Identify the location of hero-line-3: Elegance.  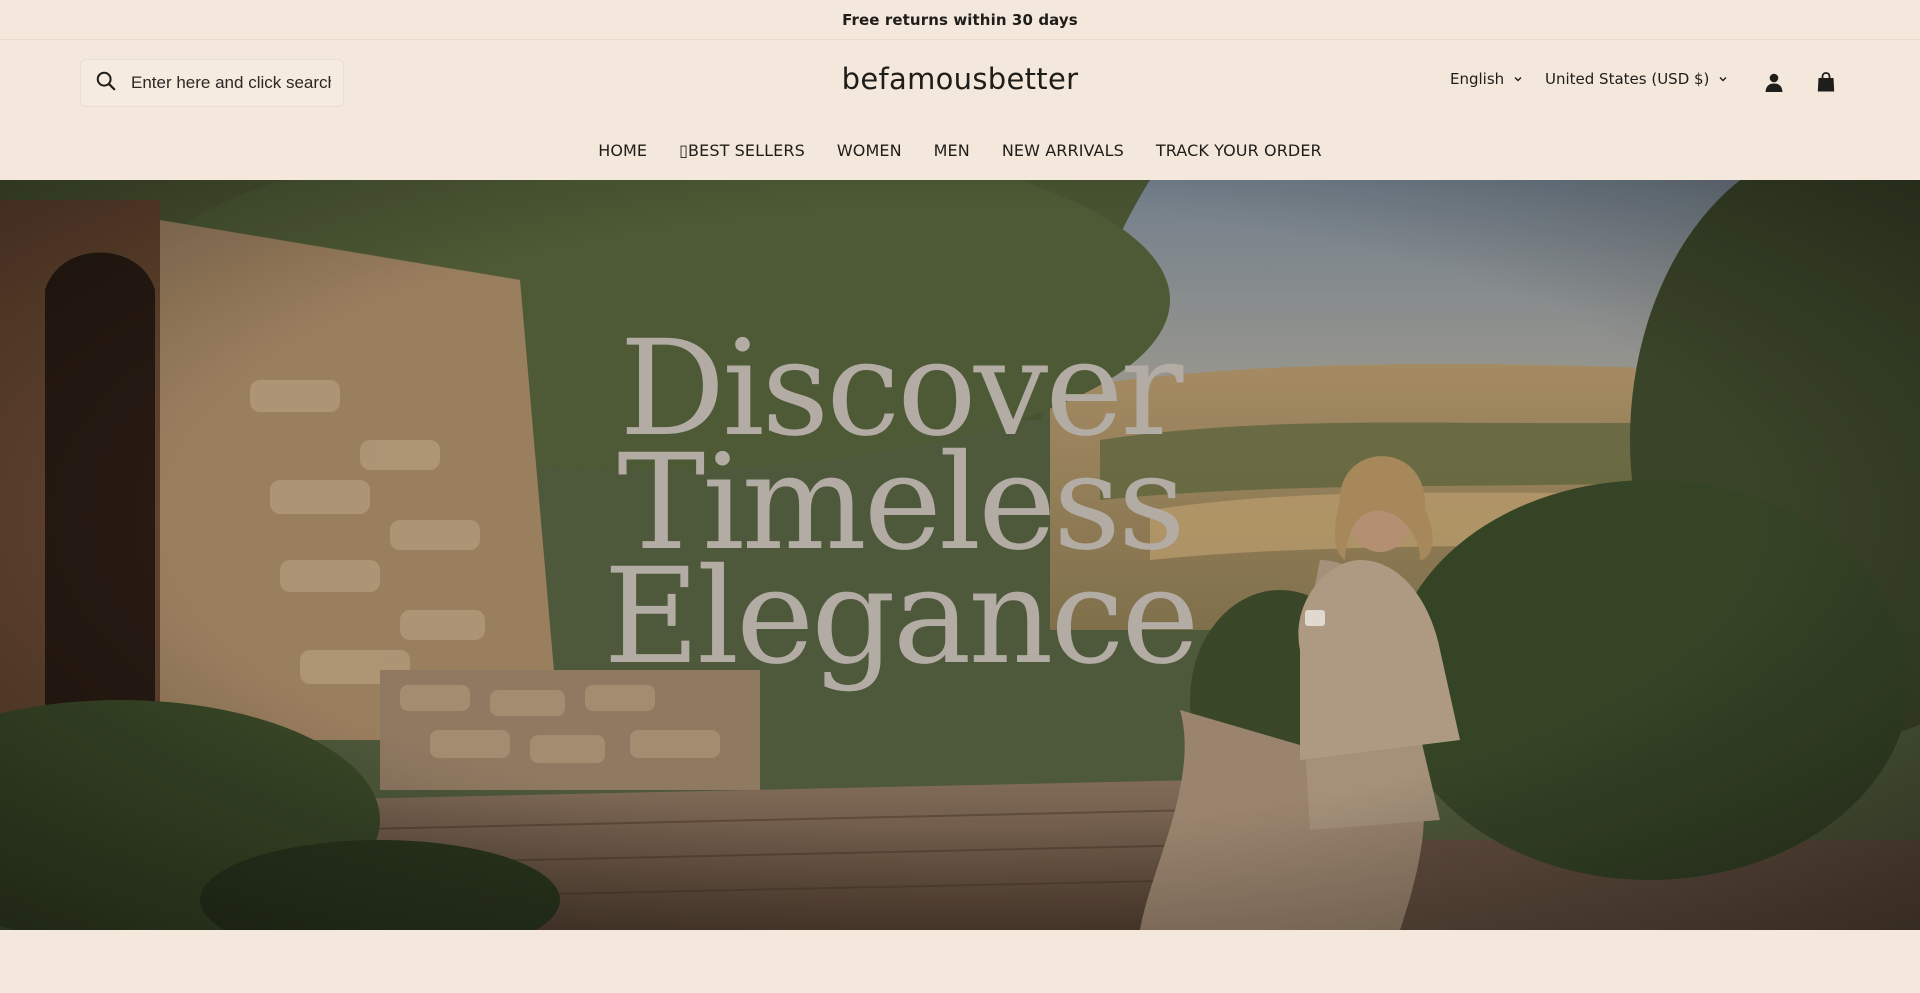
(901, 617).